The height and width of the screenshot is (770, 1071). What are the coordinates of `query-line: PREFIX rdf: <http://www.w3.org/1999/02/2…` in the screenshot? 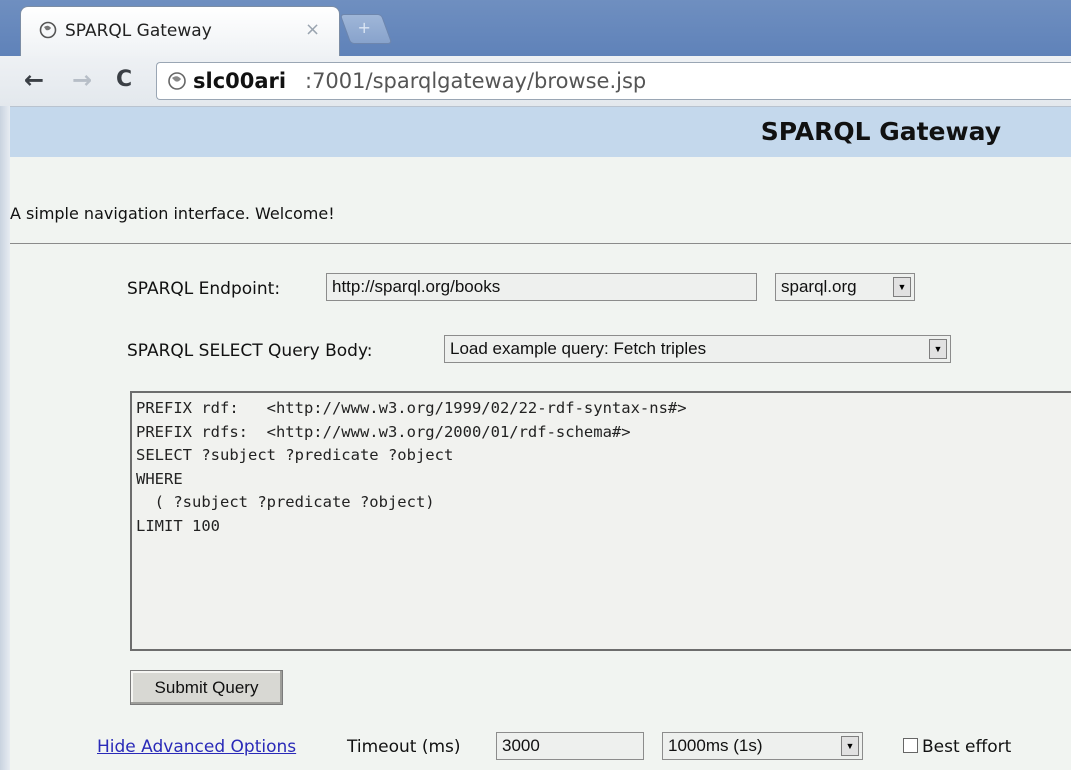 It's located at (411, 408).